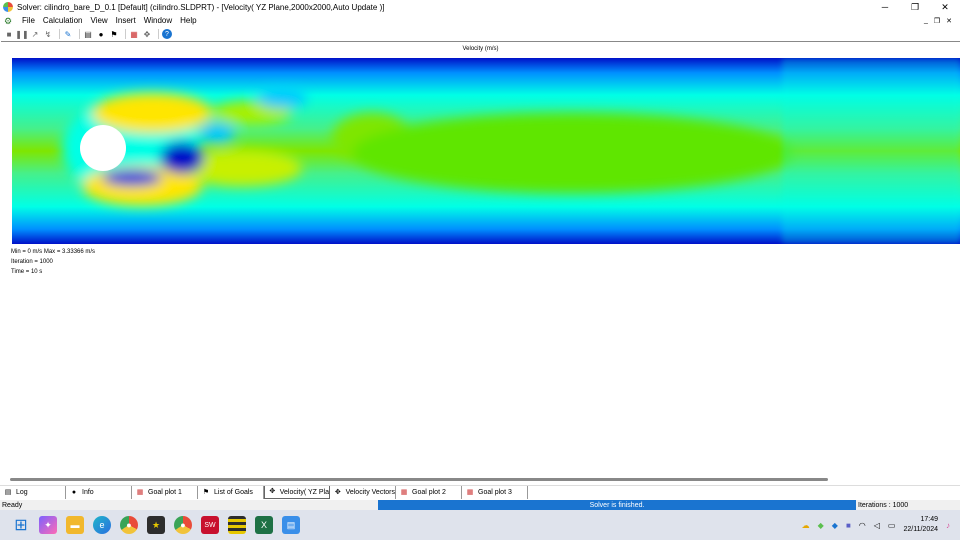  Describe the element at coordinates (885, 7) in the screenshot. I see `minimize-button: ─` at that location.